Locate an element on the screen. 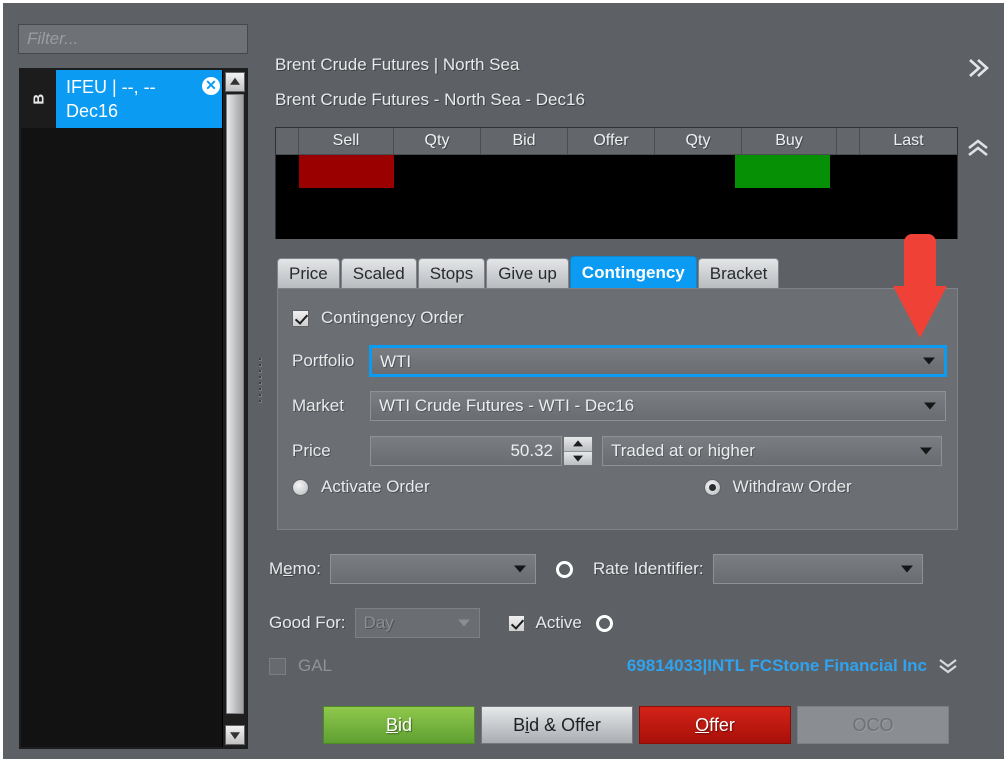 The width and height of the screenshot is (1007, 762). bid-button: Bid is located at coordinates (399, 725).